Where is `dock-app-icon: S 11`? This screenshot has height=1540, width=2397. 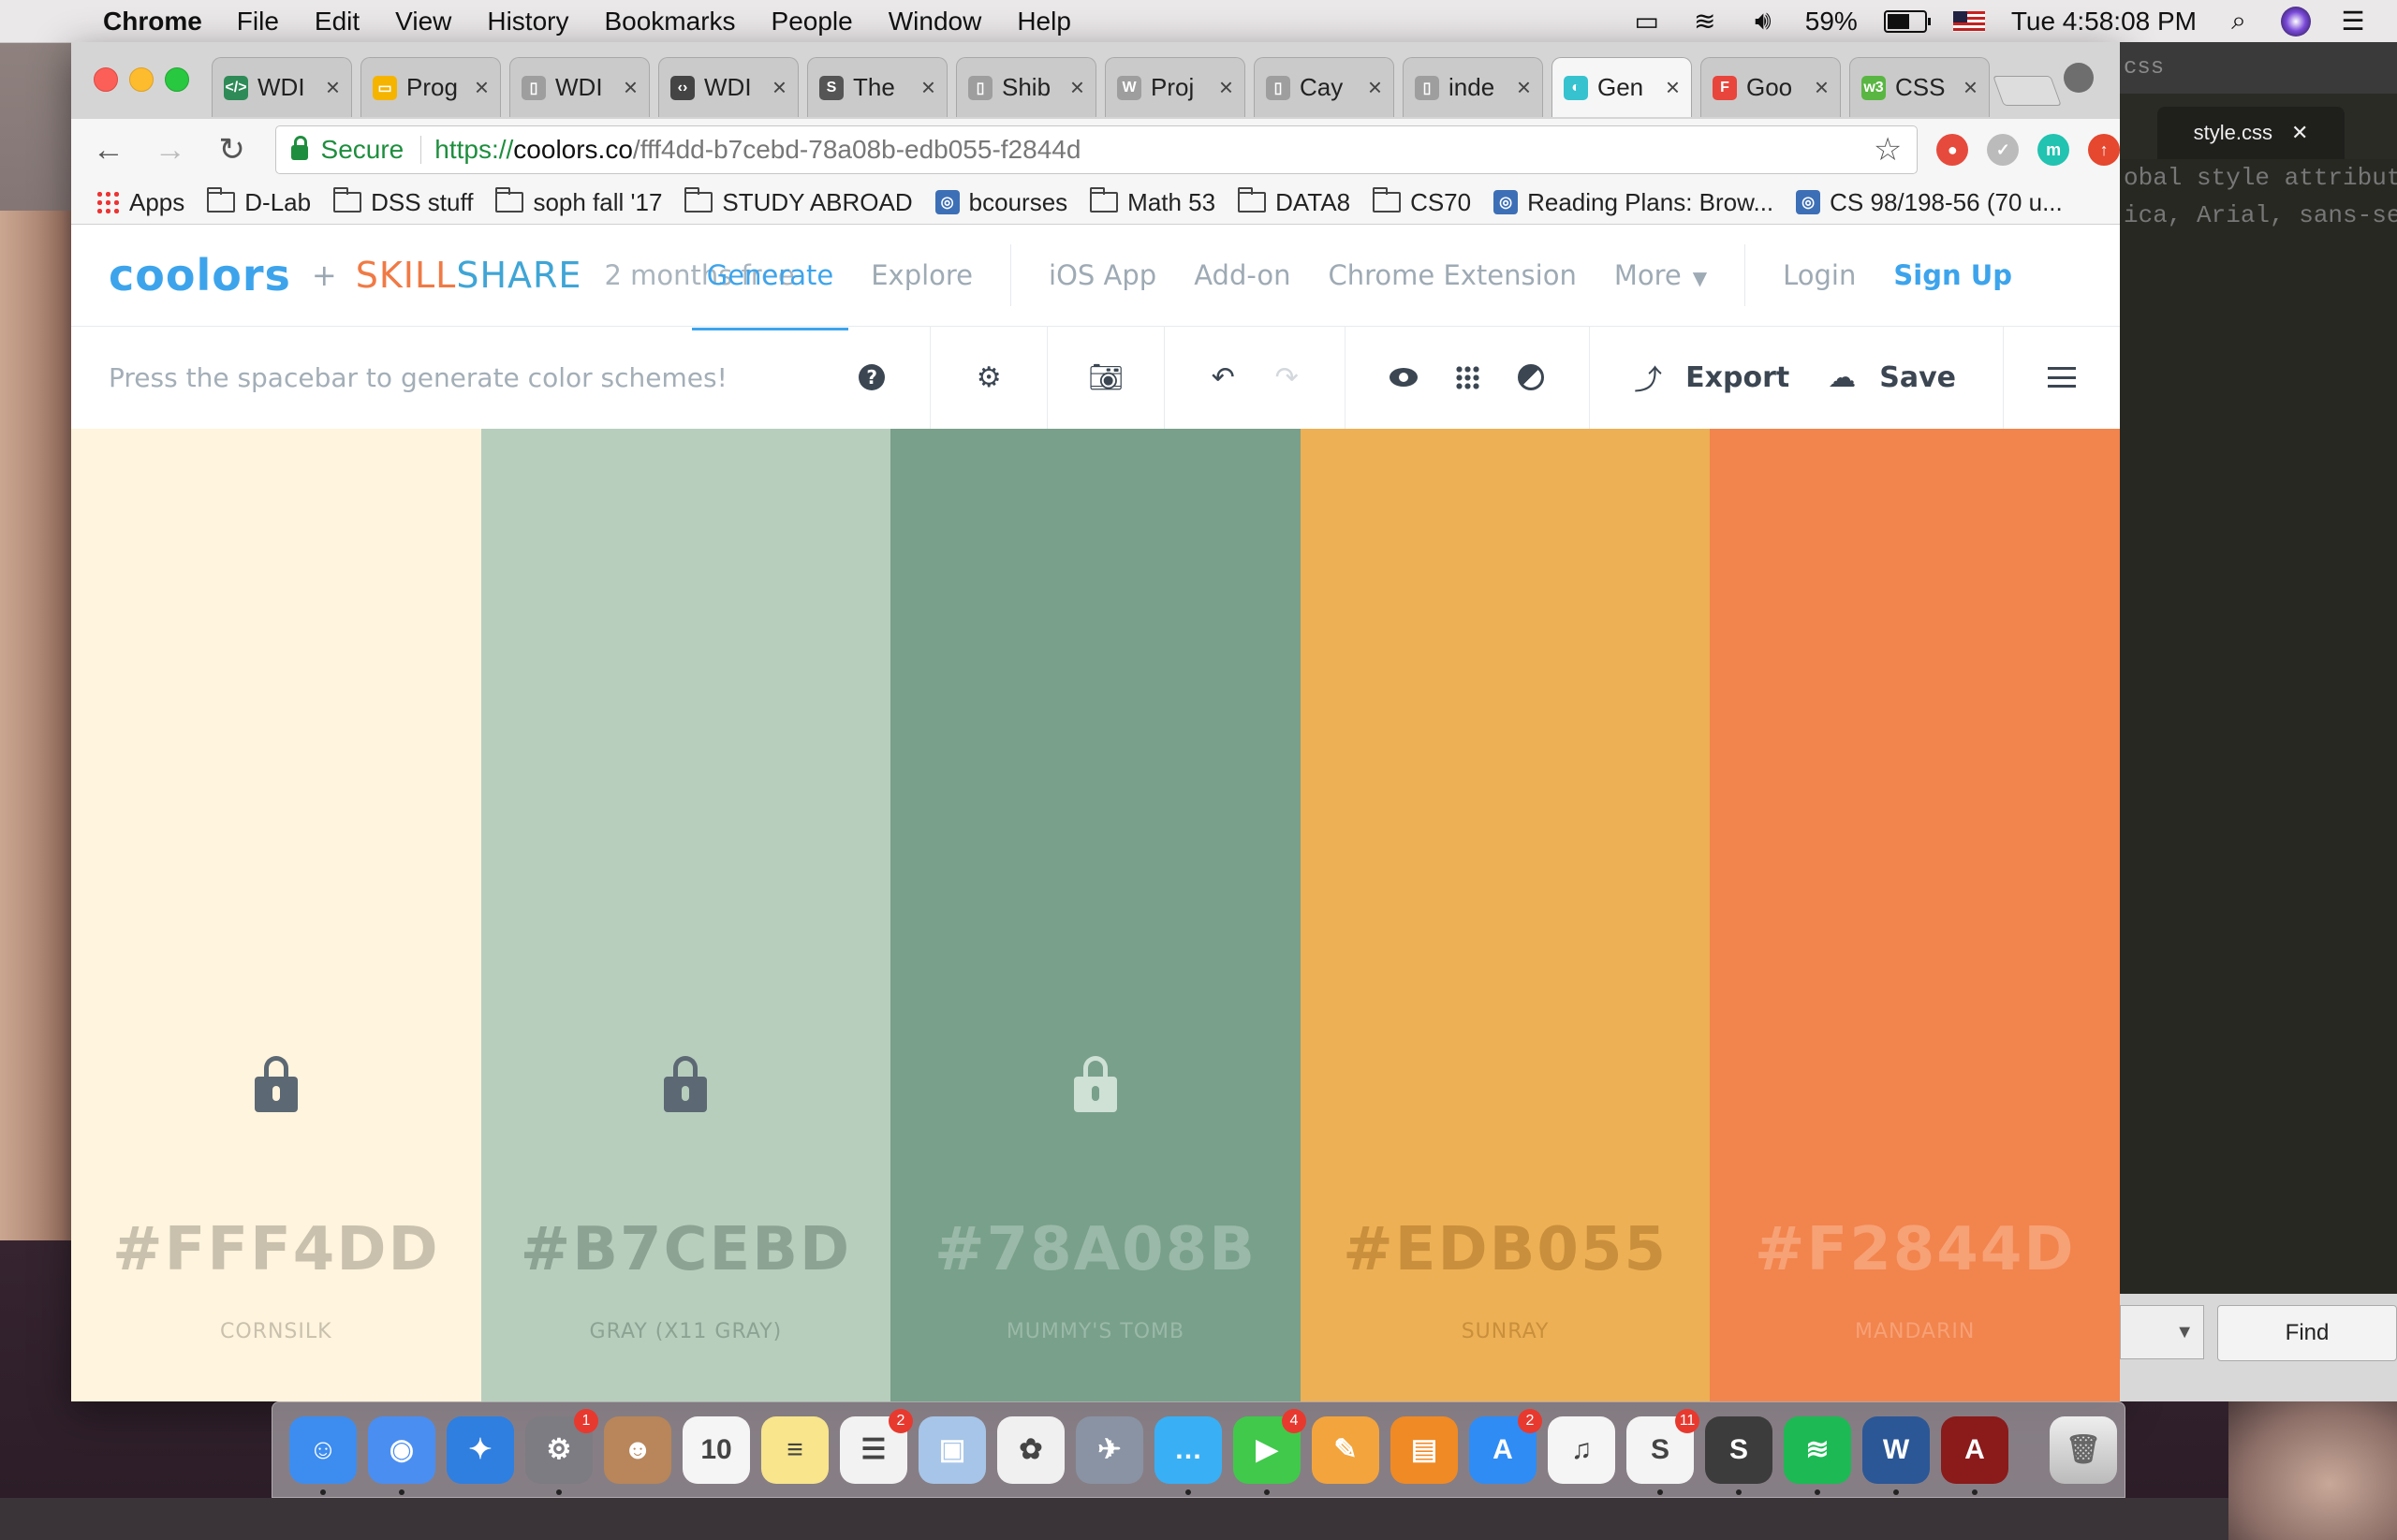 dock-app-icon: S 11 is located at coordinates (1662, 1451).